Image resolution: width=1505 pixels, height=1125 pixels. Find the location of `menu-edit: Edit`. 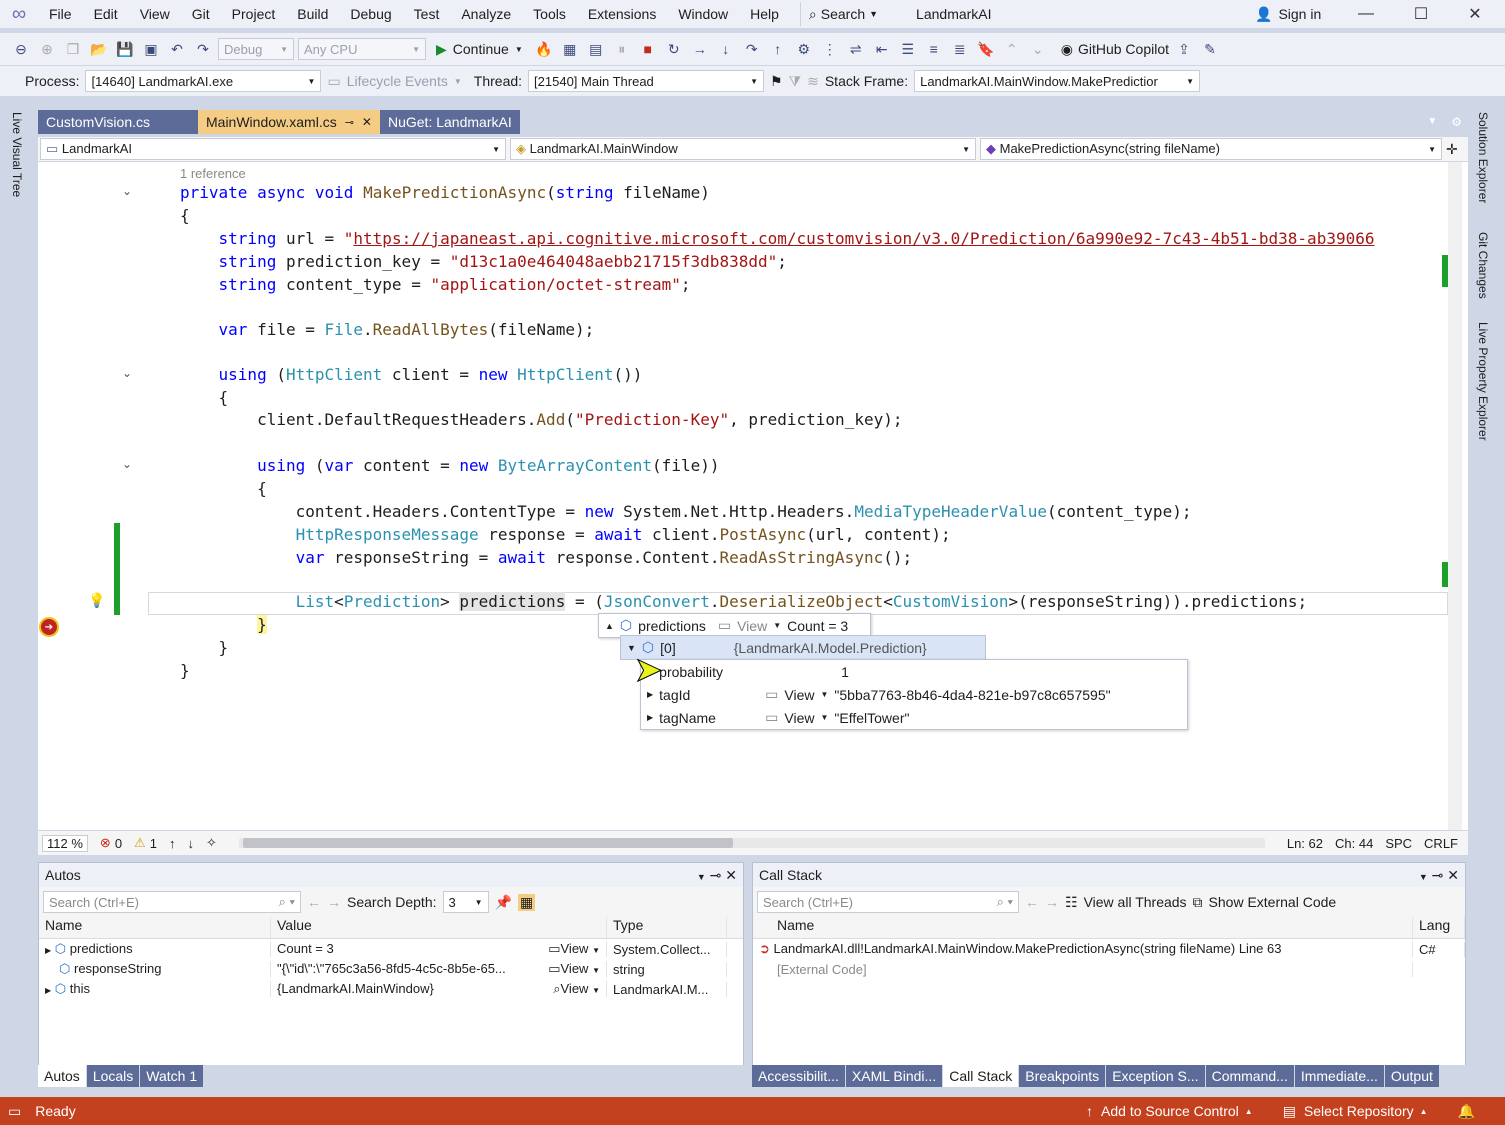

menu-edit: Edit is located at coordinates (106, 14).